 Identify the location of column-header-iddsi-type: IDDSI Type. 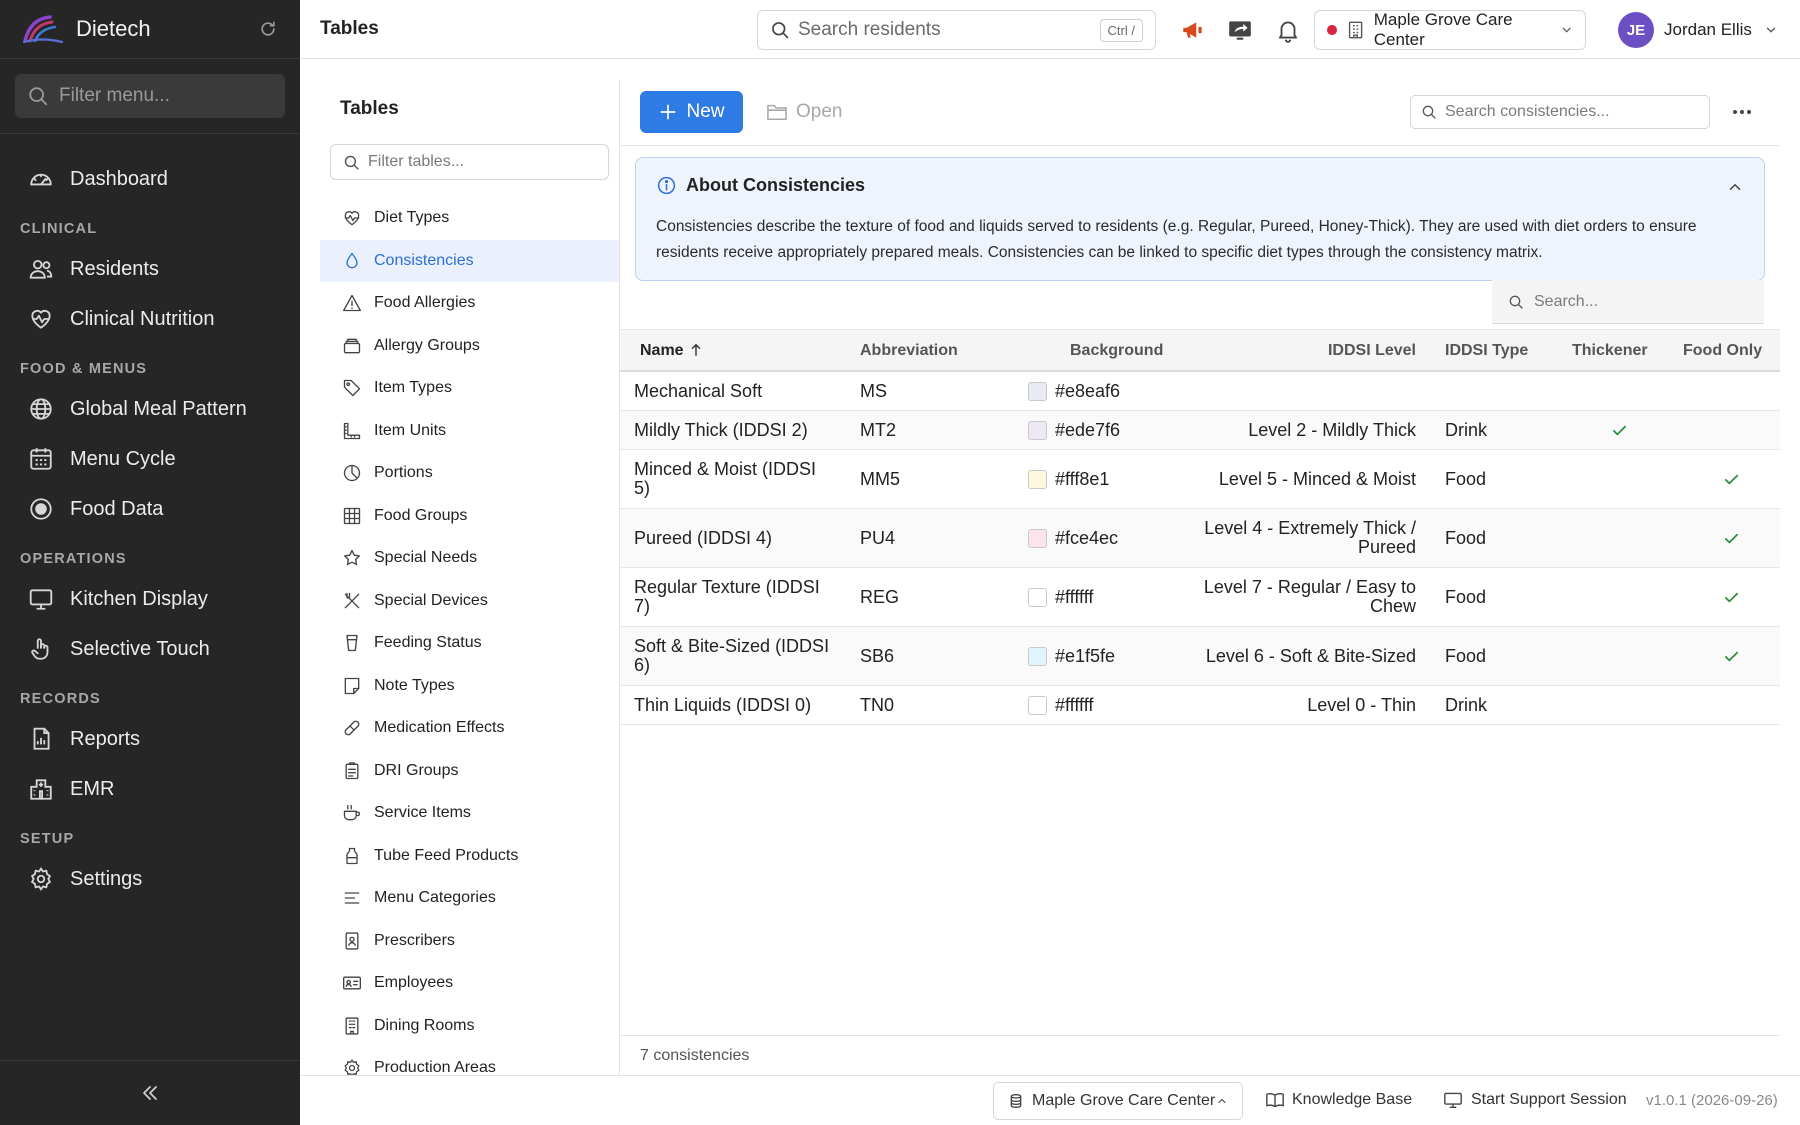
(1486, 351).